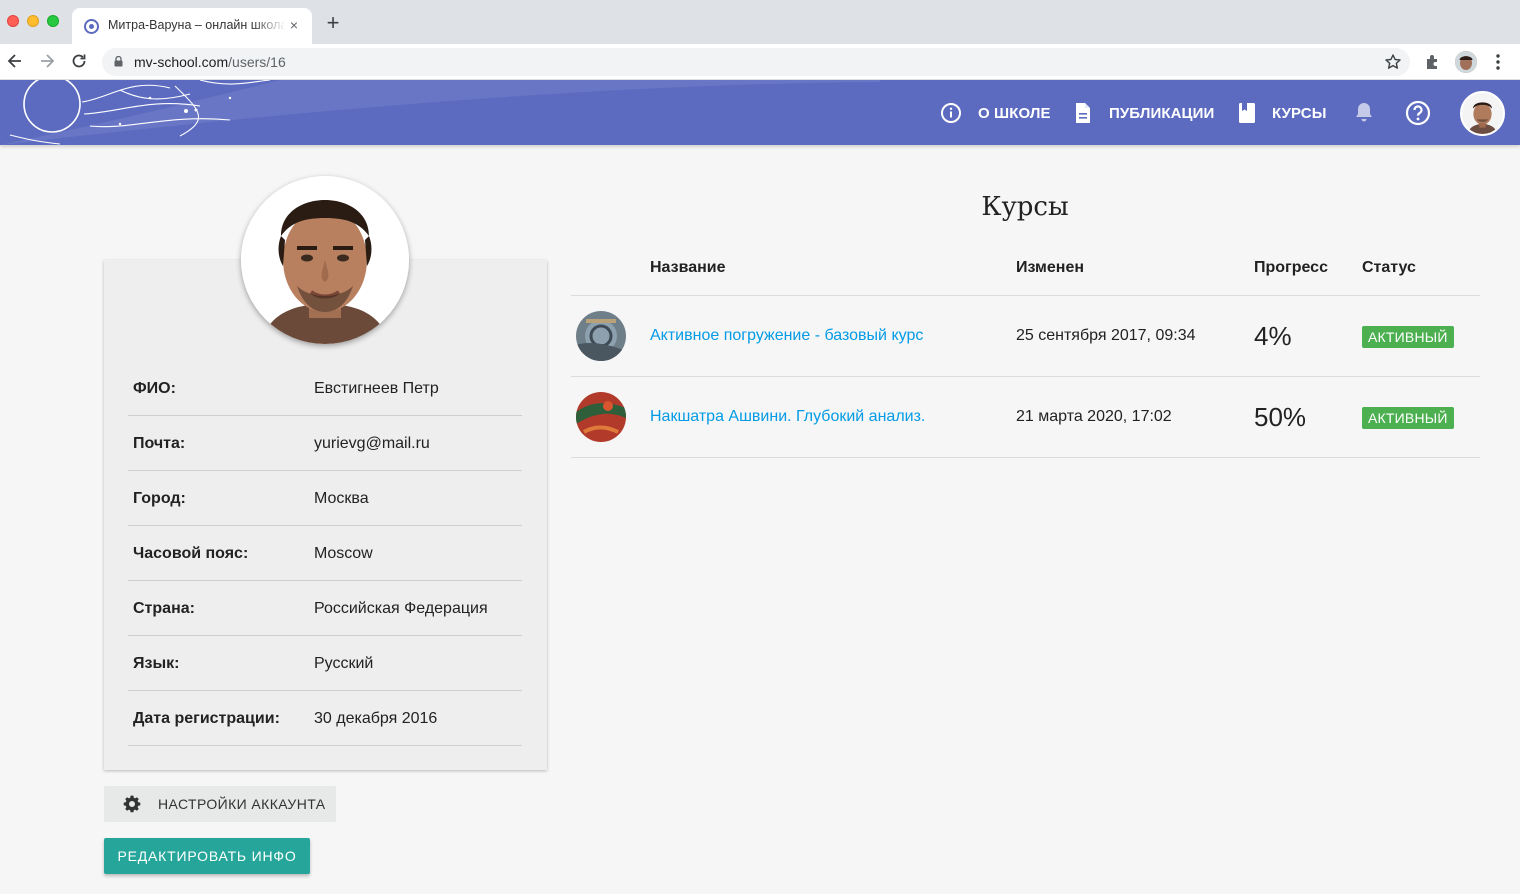 This screenshot has height=894, width=1520. What do you see at coordinates (333, 23) in the screenshot?
I see `new-tab-button: +` at bounding box center [333, 23].